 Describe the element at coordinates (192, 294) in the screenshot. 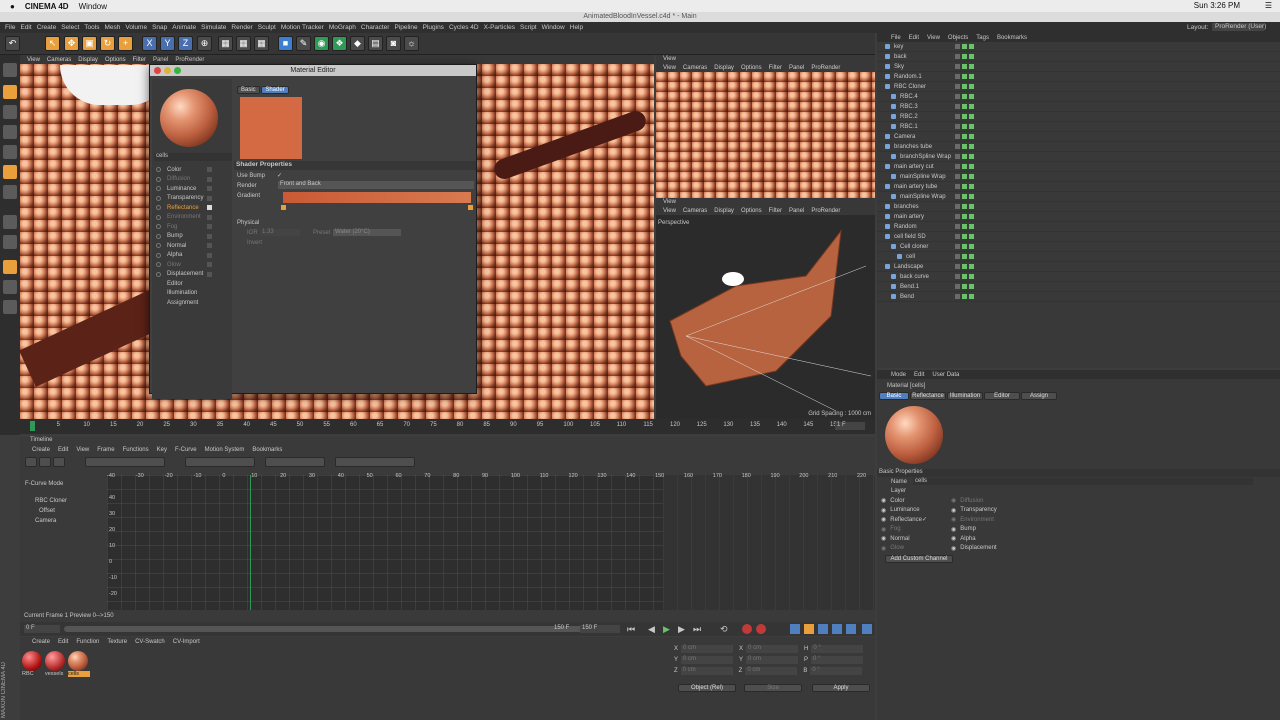

I see `channel-illumination: Illumination` at that location.